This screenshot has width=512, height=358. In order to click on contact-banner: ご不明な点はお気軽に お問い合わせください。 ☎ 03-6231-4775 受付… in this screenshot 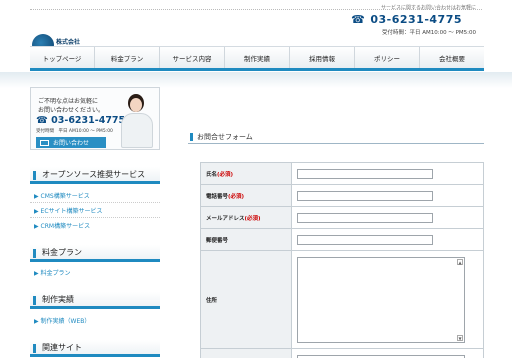, I will do `click(95, 118)`.